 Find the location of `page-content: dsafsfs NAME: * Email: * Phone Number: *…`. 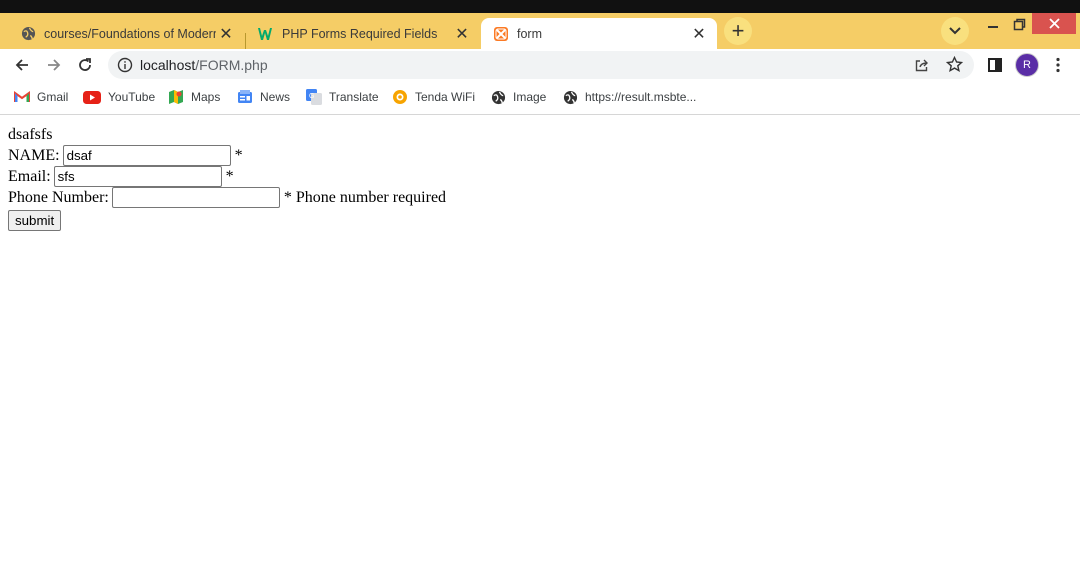

page-content: dsafsfs NAME: * Email: * Phone Number: *… is located at coordinates (227, 177).